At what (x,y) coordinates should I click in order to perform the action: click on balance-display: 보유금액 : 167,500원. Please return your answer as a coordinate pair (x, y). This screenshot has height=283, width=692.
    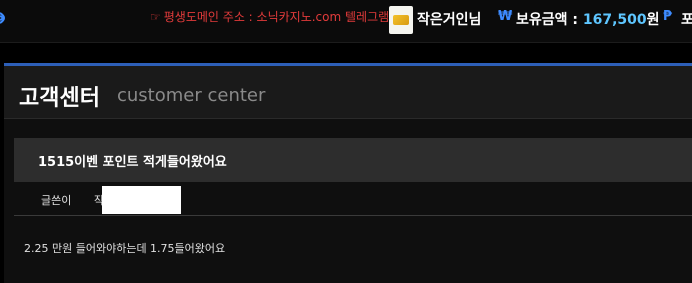
    Looking at the image, I should click on (588, 19).